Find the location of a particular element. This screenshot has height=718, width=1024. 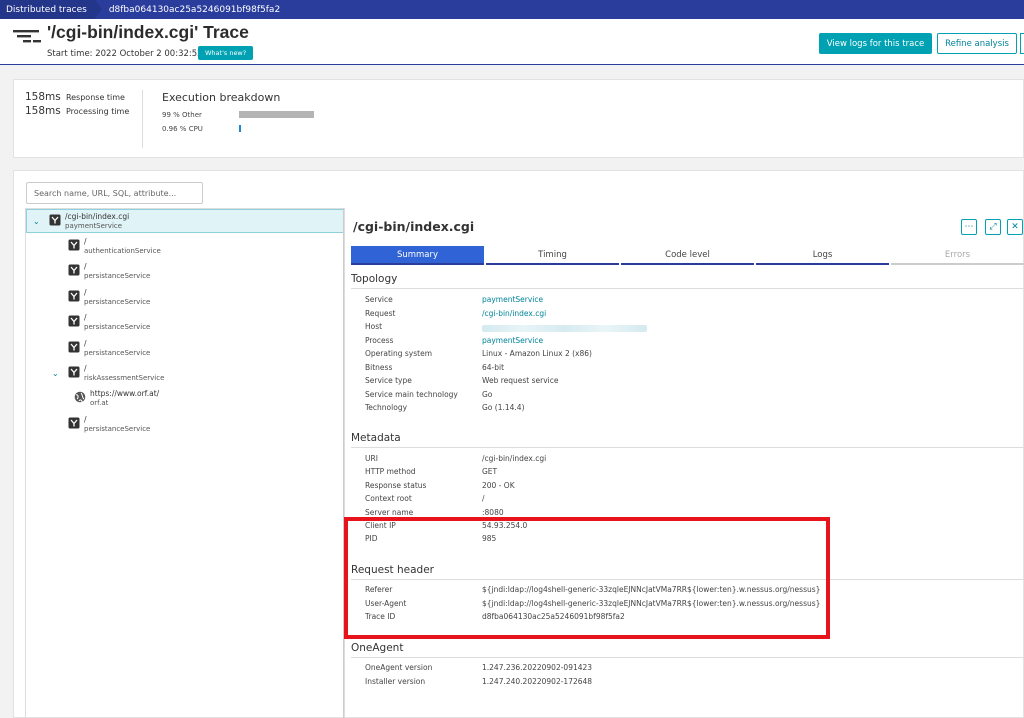

breadcrumb-distributed-traces: Distributed traces is located at coordinates (51, 9).